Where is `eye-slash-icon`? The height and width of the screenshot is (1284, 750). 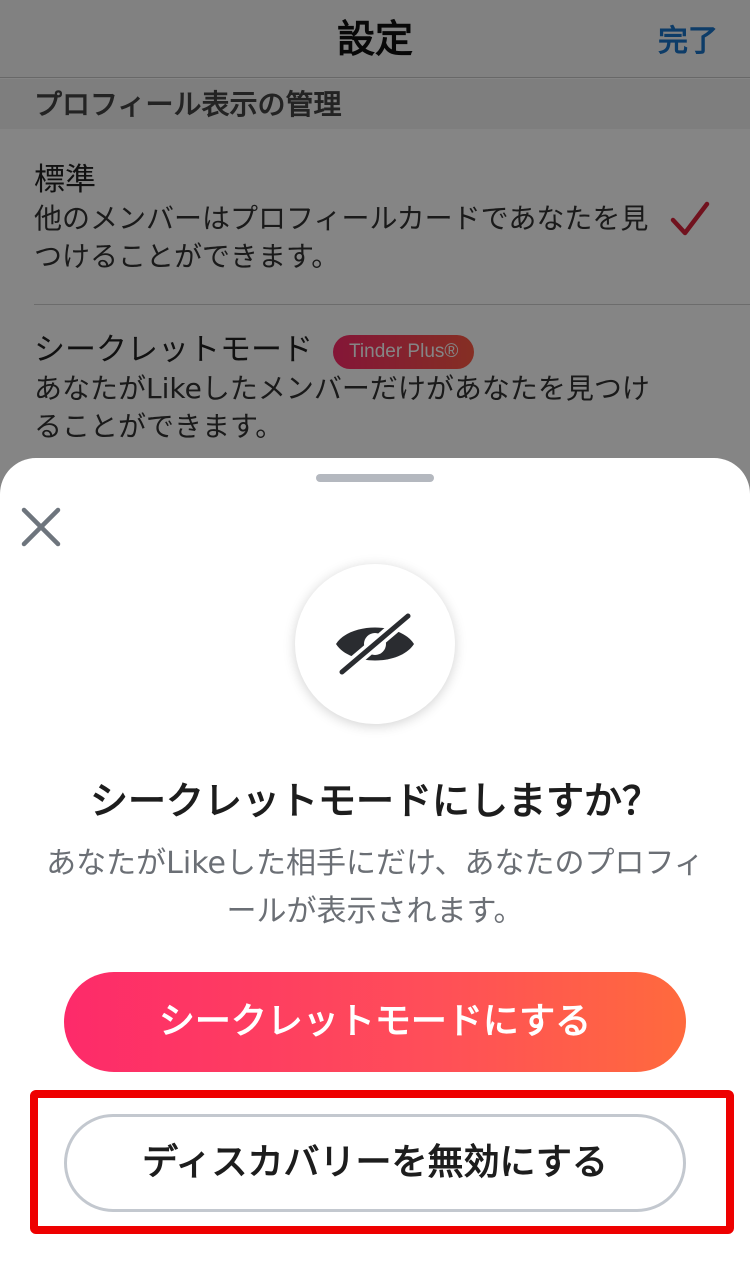 eye-slash-icon is located at coordinates (375, 644).